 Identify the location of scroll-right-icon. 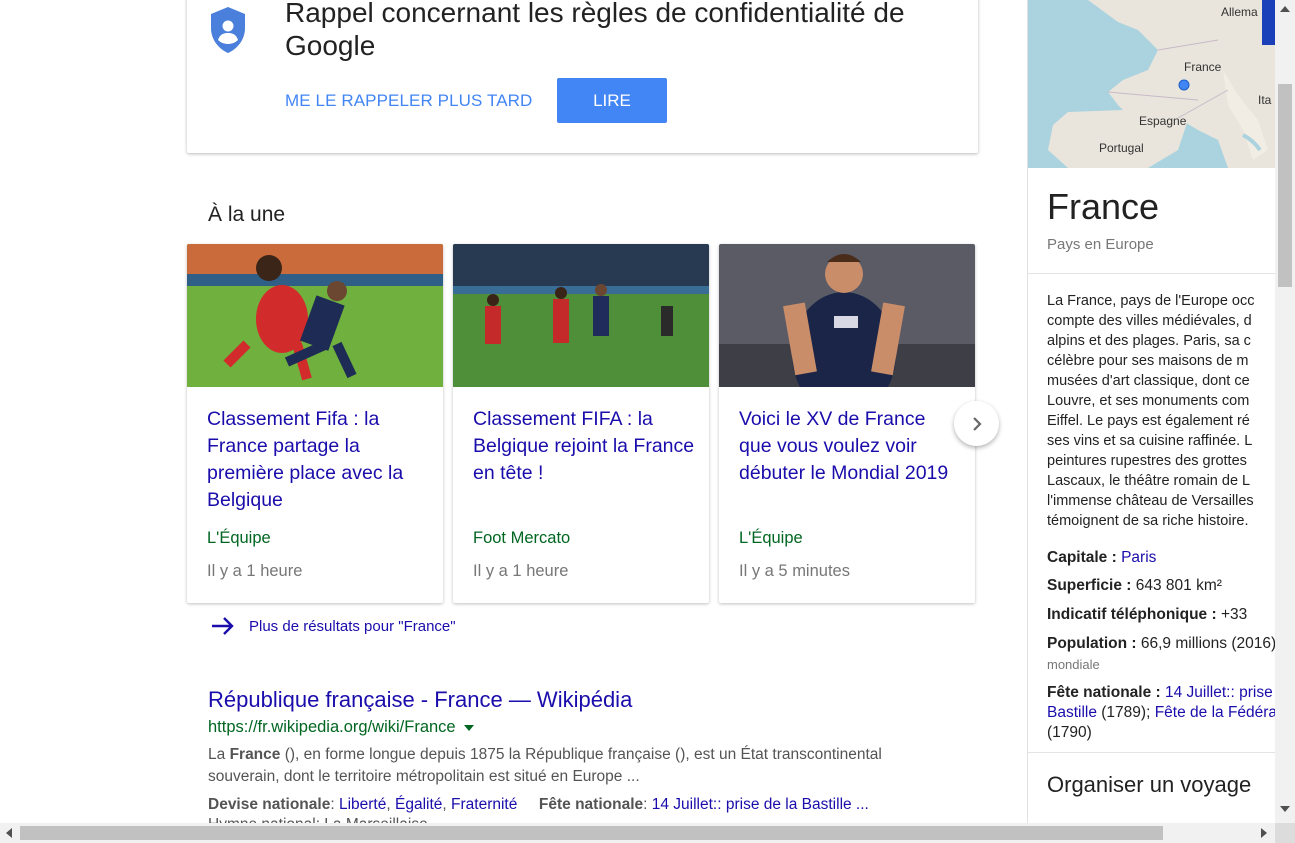
(1264, 833).